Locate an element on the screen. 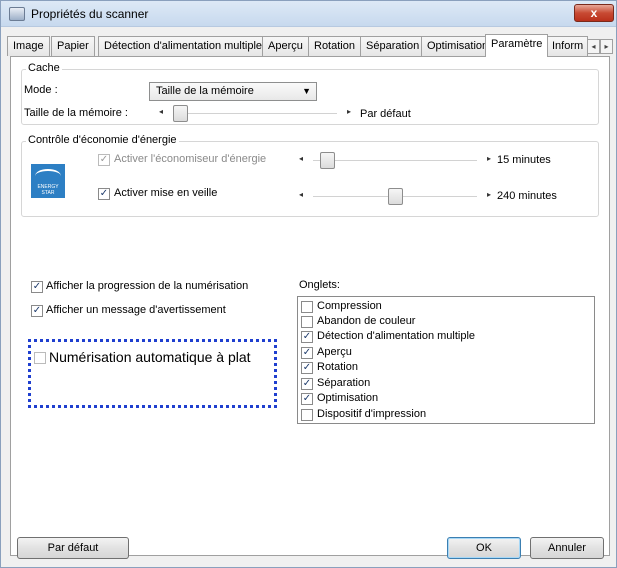  window-title: Propriétés du scanner is located at coordinates (90, 14).